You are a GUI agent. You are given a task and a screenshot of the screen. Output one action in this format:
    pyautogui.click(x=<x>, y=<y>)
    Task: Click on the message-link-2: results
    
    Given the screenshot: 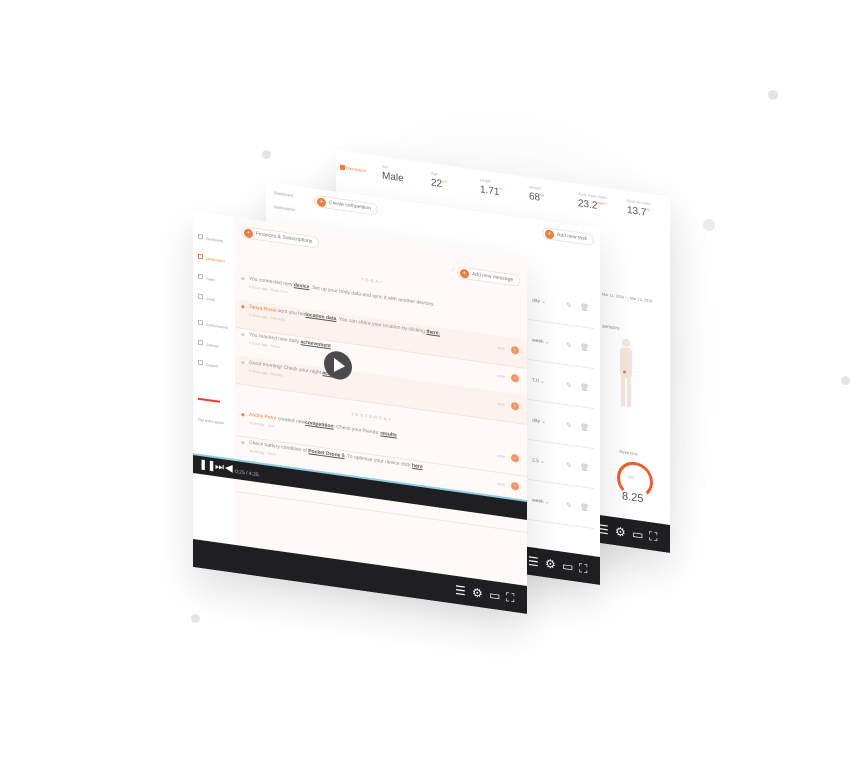 What is the action you would take?
    pyautogui.click(x=388, y=434)
    